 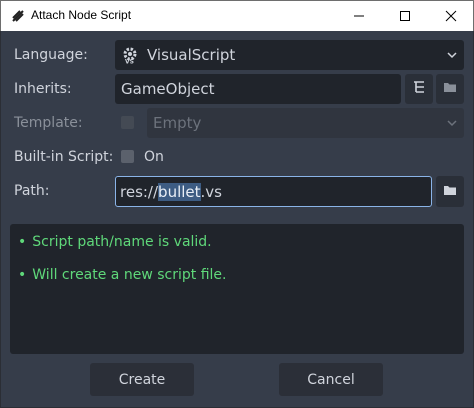 I want to click on status-message: • Will create a new script file., so click(x=122, y=275).